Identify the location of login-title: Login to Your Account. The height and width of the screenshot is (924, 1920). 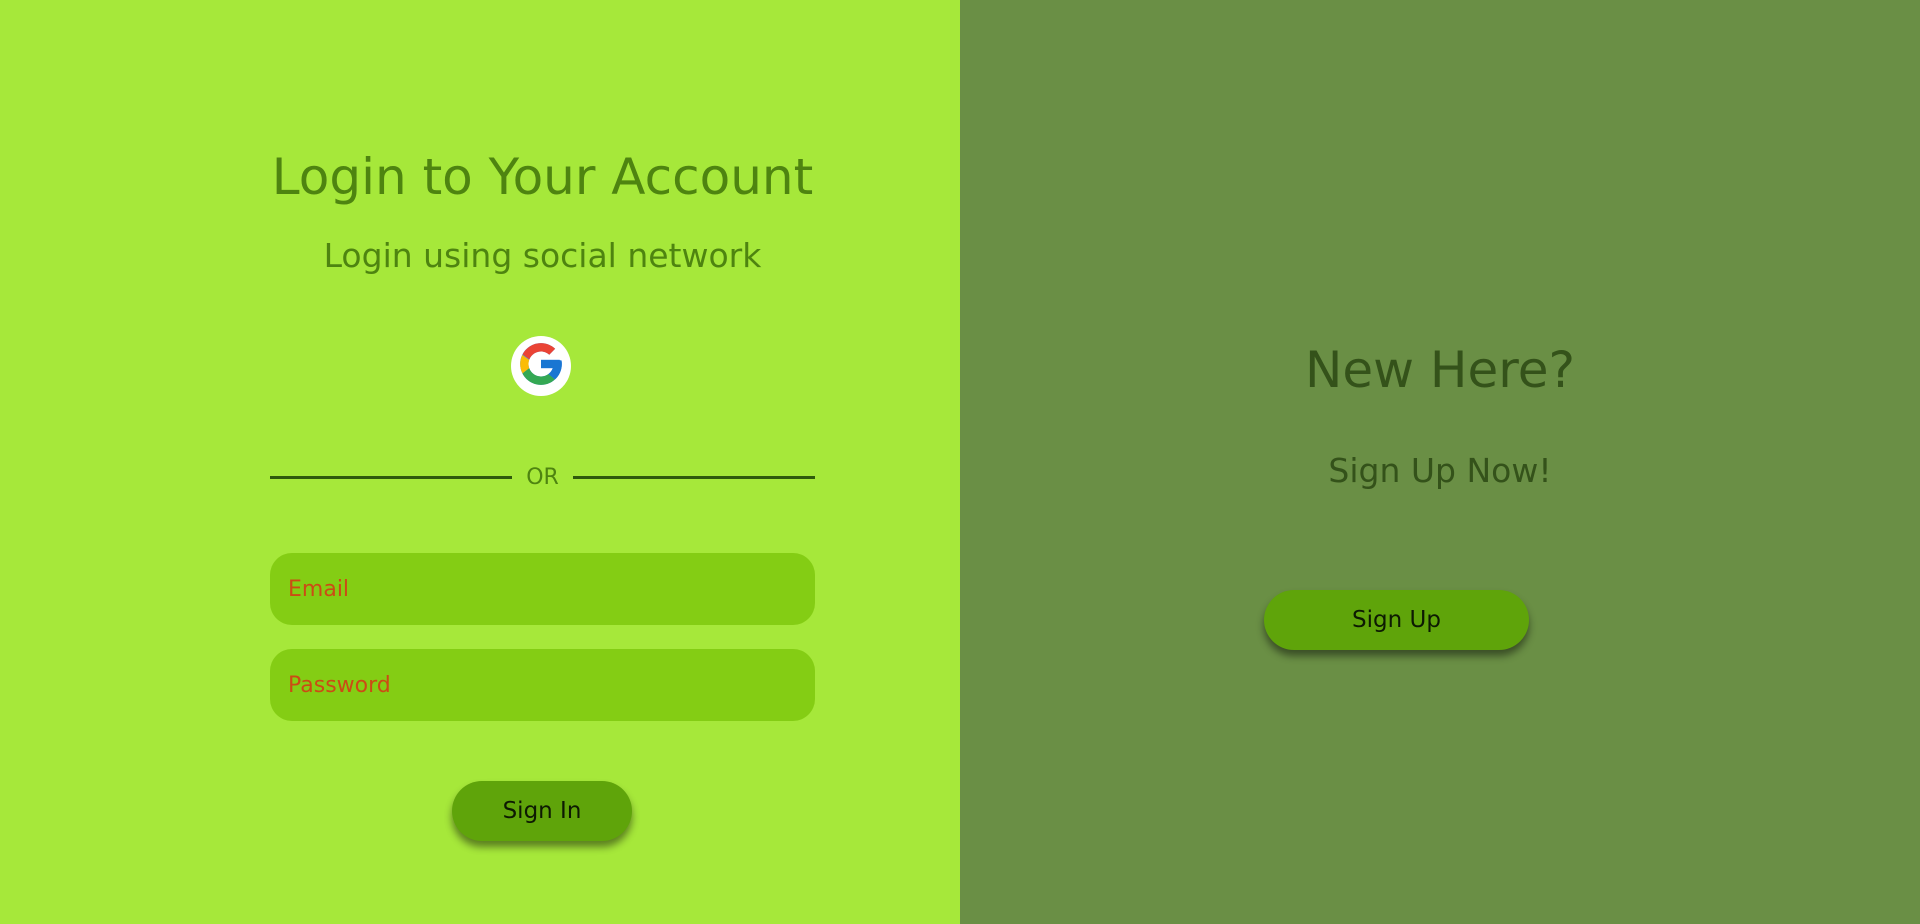
(542, 177).